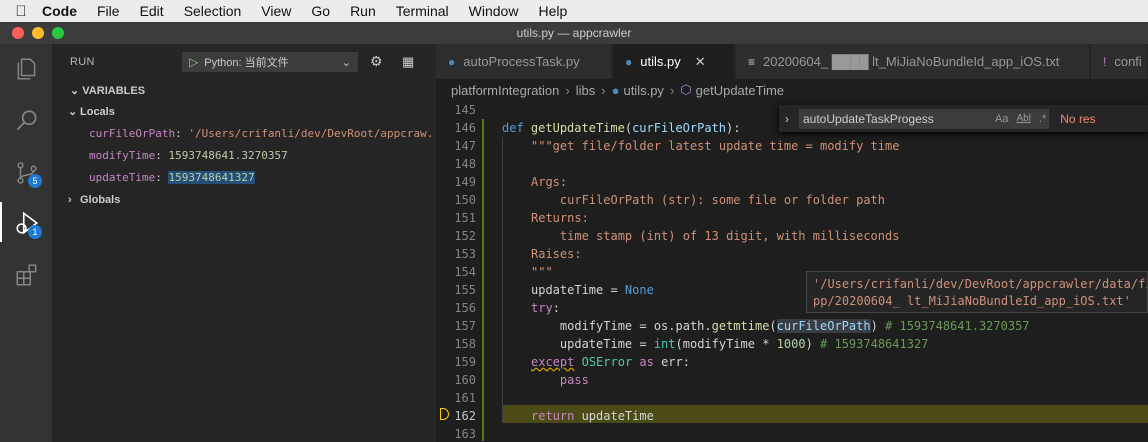 This screenshot has width=1148, height=442. What do you see at coordinates (422, 11) in the screenshot?
I see `menu-terminal: Terminal` at bounding box center [422, 11].